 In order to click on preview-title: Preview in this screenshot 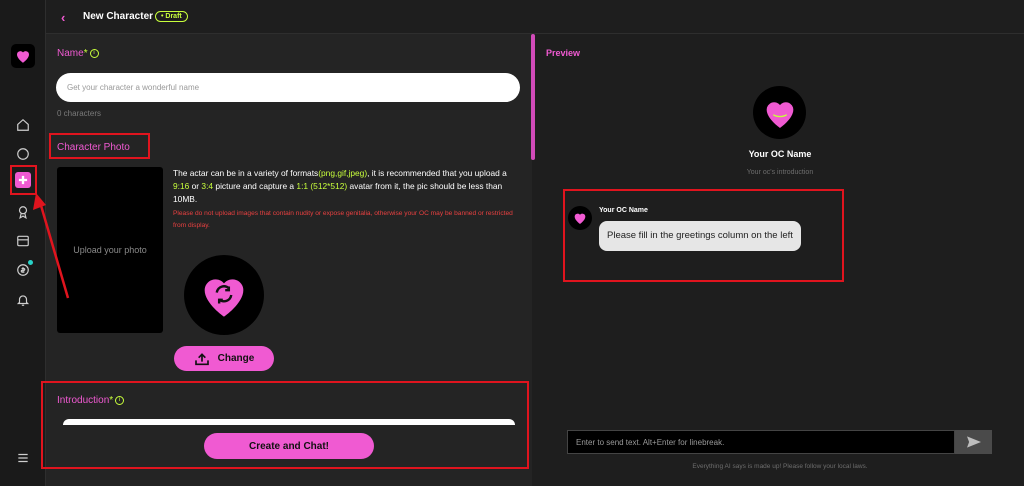, I will do `click(563, 53)`.